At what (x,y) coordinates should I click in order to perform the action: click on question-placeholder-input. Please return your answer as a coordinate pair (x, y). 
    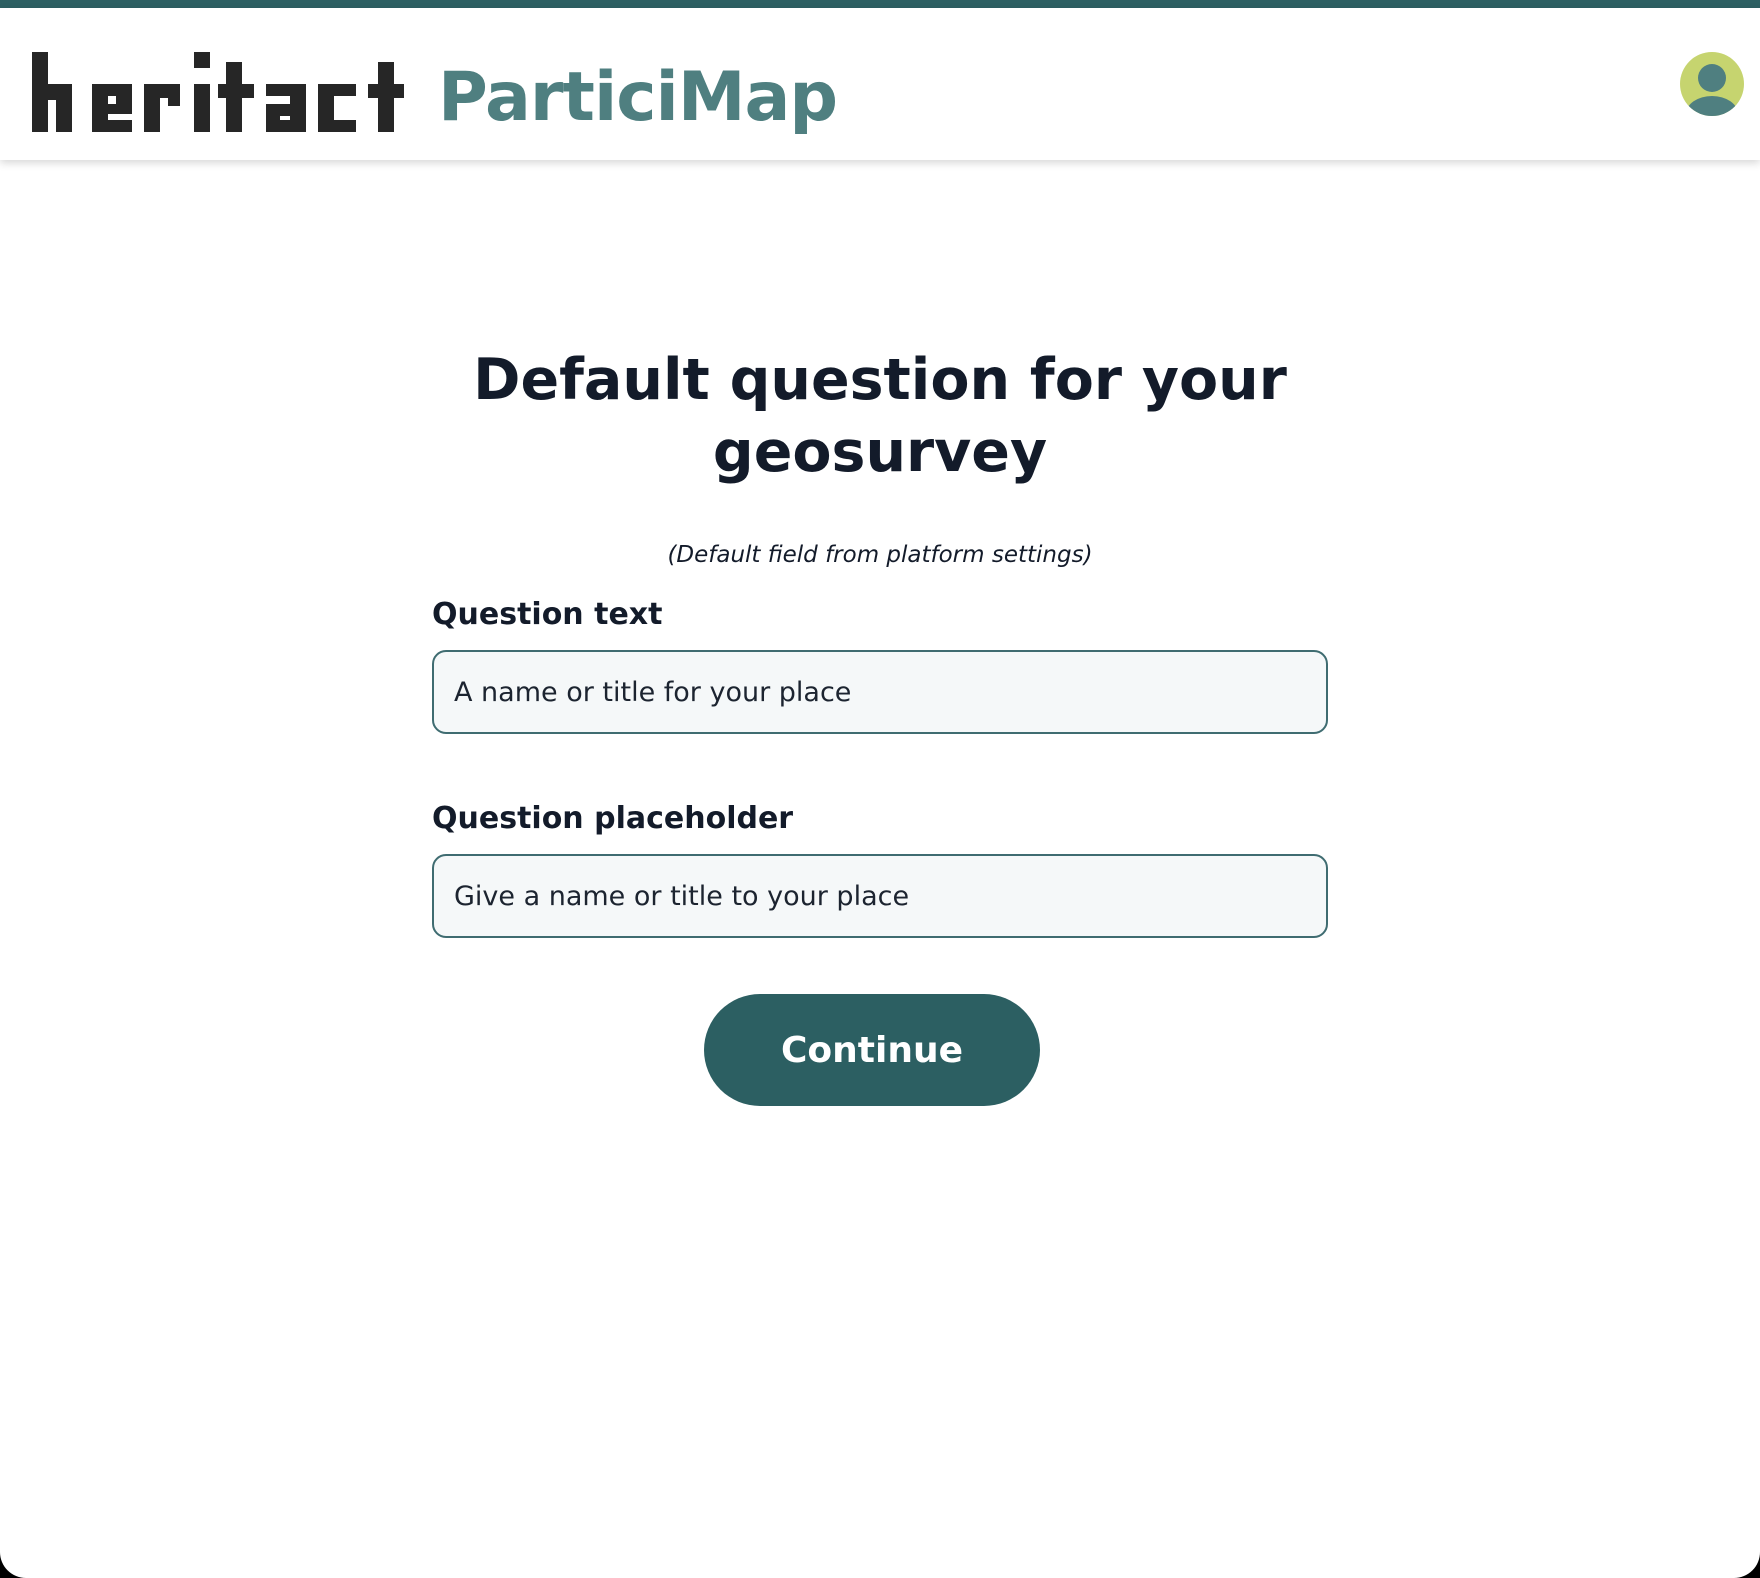
    Looking at the image, I should click on (880, 896).